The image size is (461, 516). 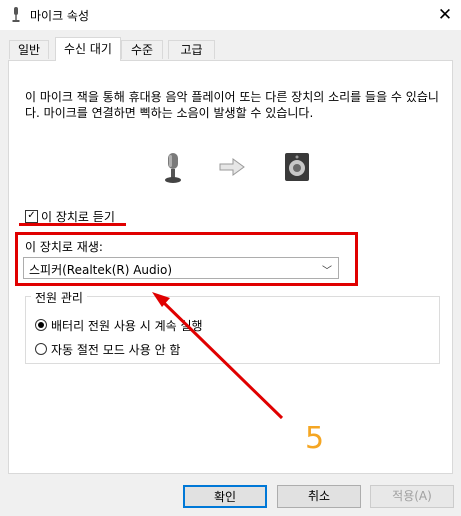 I want to click on annotation-step-number: 5, so click(x=315, y=438).